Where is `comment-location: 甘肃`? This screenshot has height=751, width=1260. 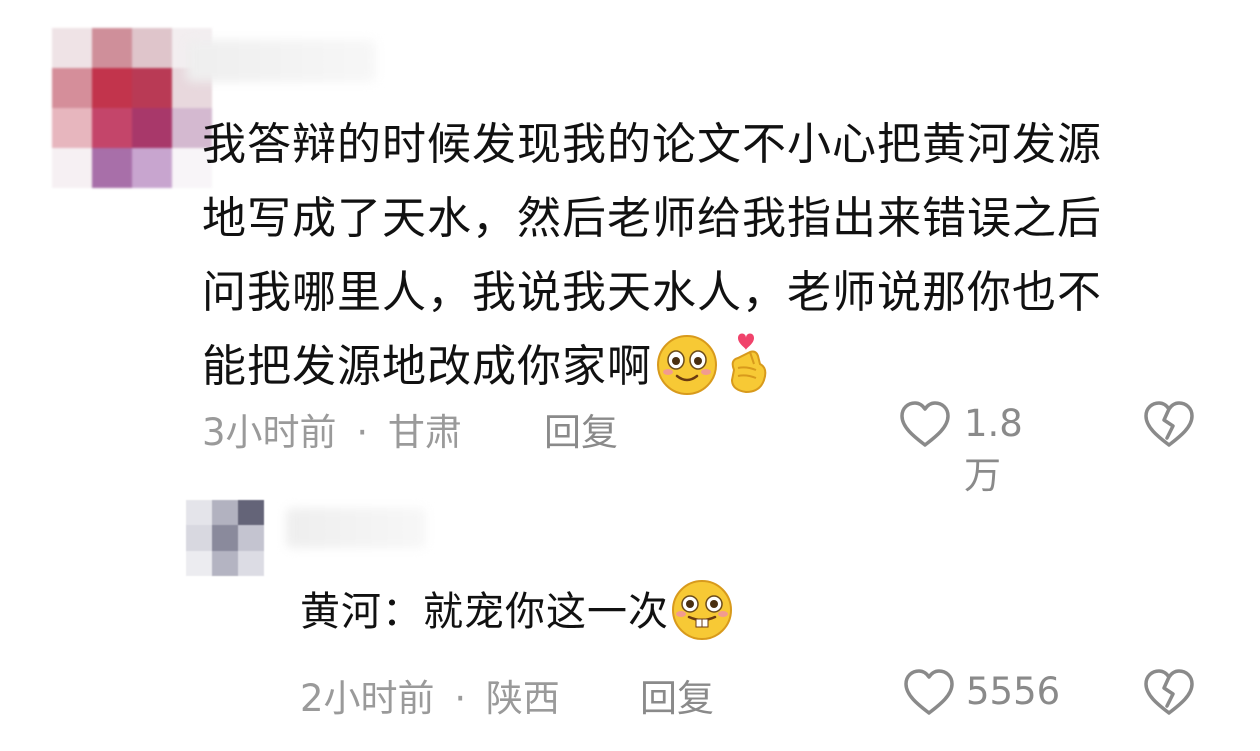
comment-location: 甘肃 is located at coordinates (424, 432).